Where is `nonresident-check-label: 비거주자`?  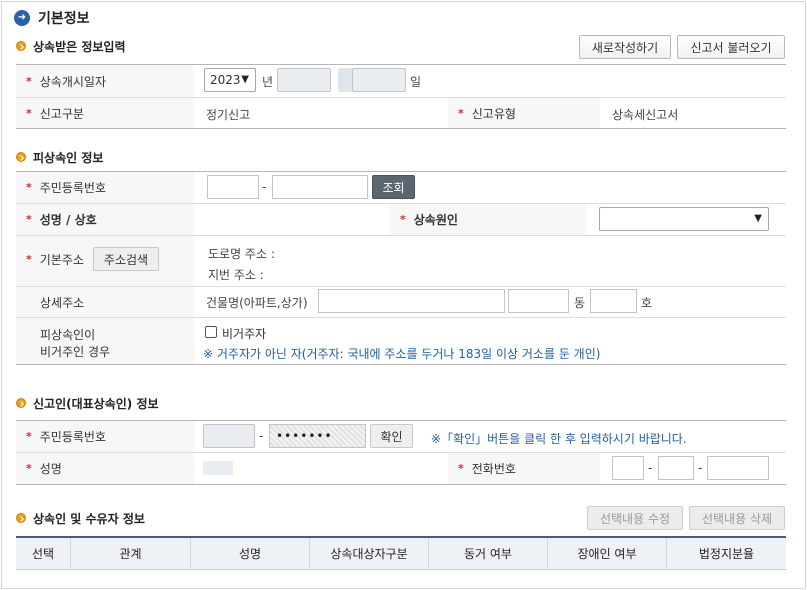 nonresident-check-label: 비거주자 is located at coordinates (244, 334).